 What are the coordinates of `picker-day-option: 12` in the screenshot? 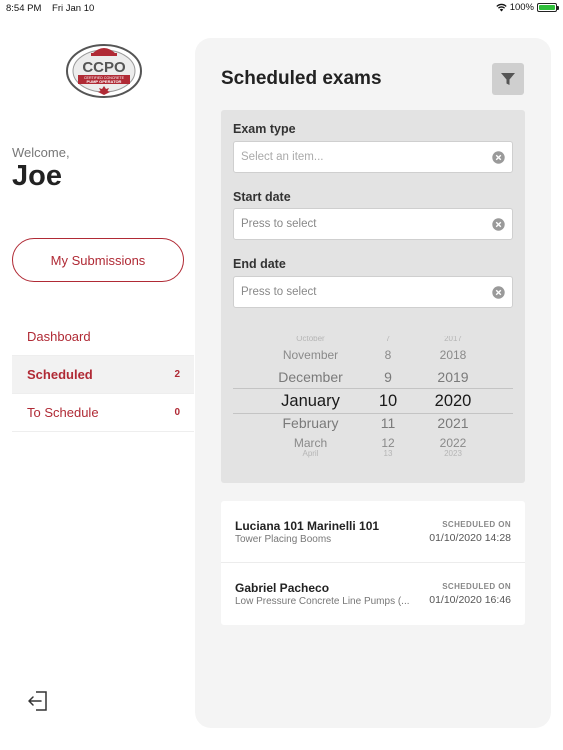 It's located at (388, 443).